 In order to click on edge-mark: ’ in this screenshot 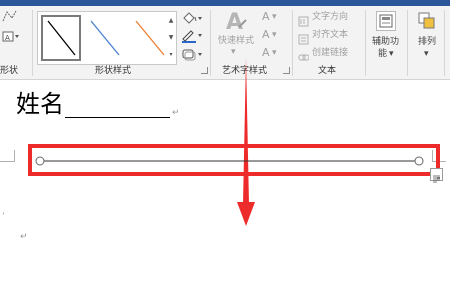, I will do `click(3, 217)`.